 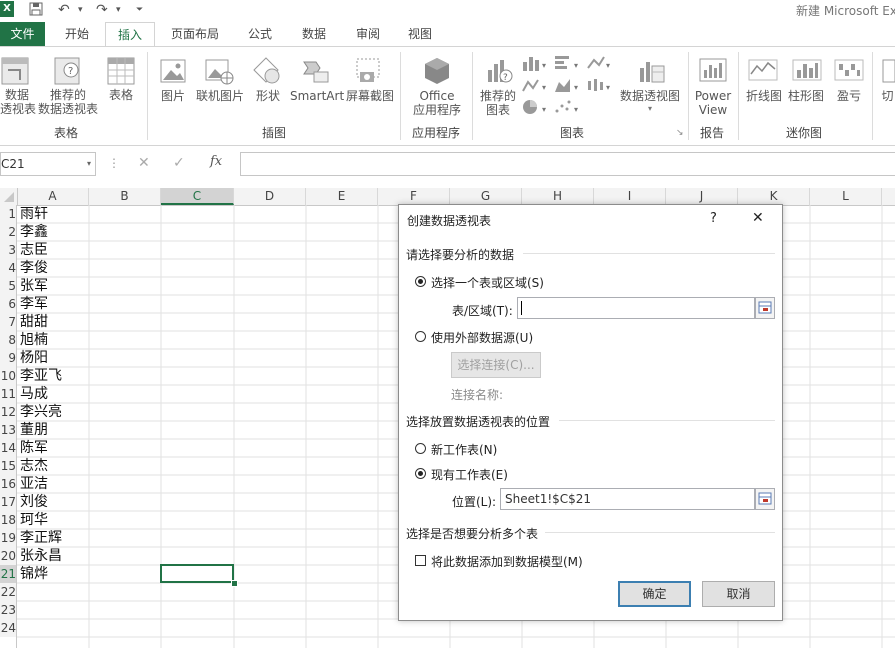 What do you see at coordinates (414, 196) in the screenshot?
I see `column-header-F: F` at bounding box center [414, 196].